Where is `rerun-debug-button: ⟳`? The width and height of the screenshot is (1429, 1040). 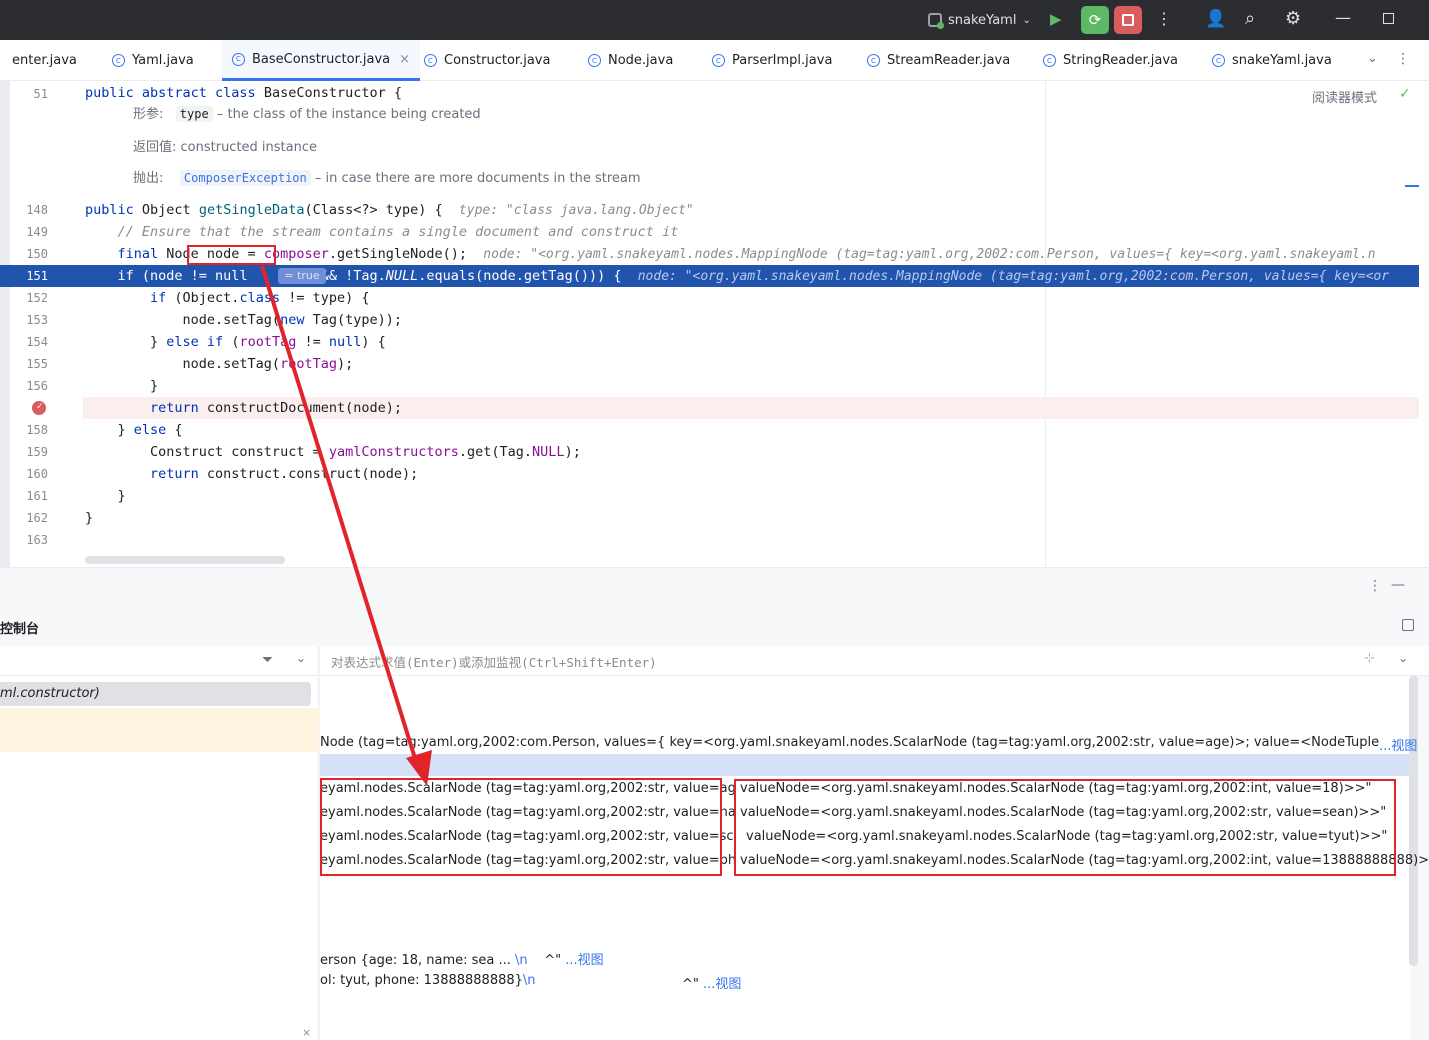
rerun-debug-button: ⟳ is located at coordinates (1095, 20).